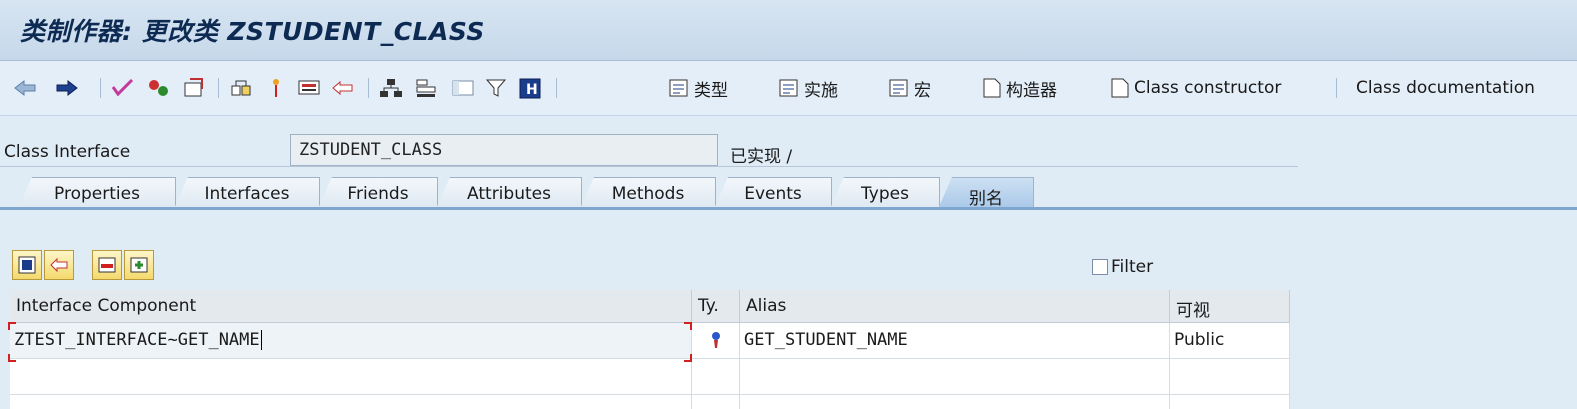 The width and height of the screenshot is (1577, 409). What do you see at coordinates (648, 193) in the screenshot?
I see `tab-methods: Methods` at bounding box center [648, 193].